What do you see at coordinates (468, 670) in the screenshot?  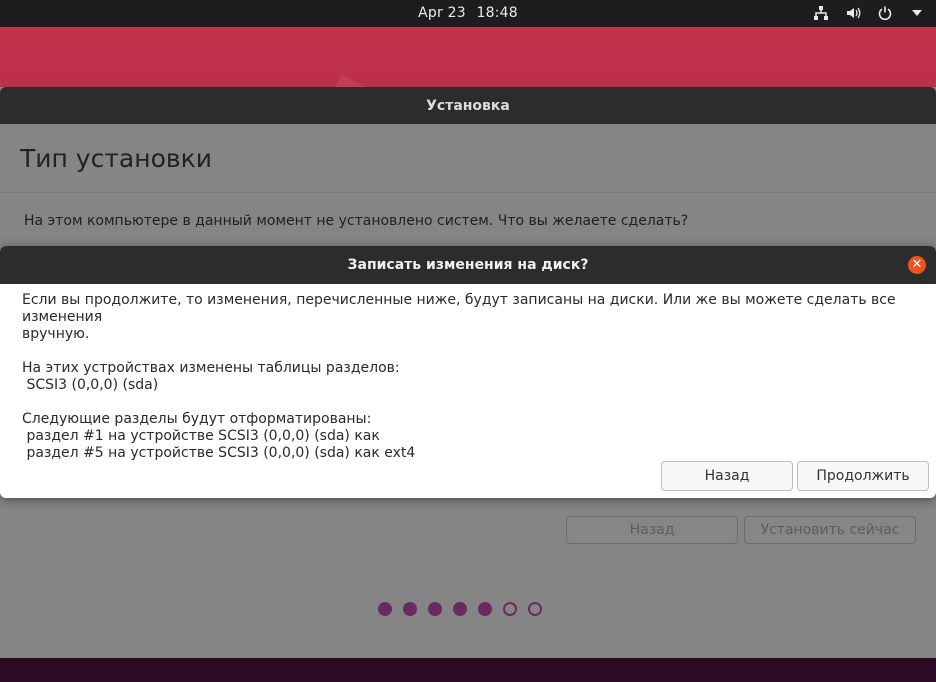 I see `desktop-bottom` at bounding box center [468, 670].